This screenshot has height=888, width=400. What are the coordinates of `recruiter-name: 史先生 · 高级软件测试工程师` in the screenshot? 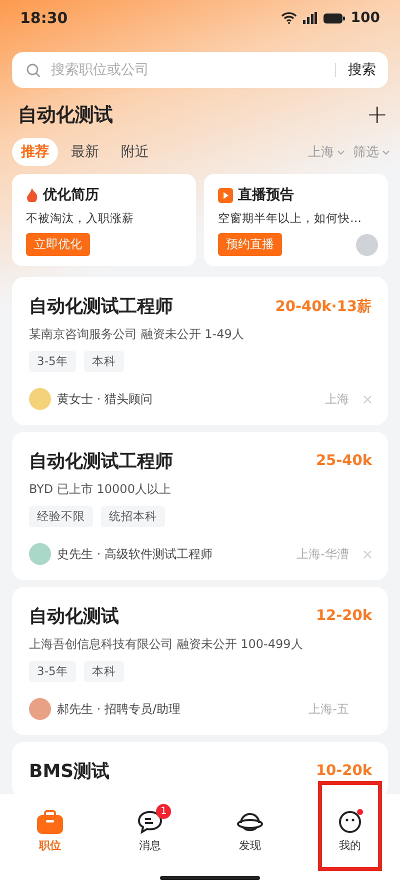 It's located at (135, 554).